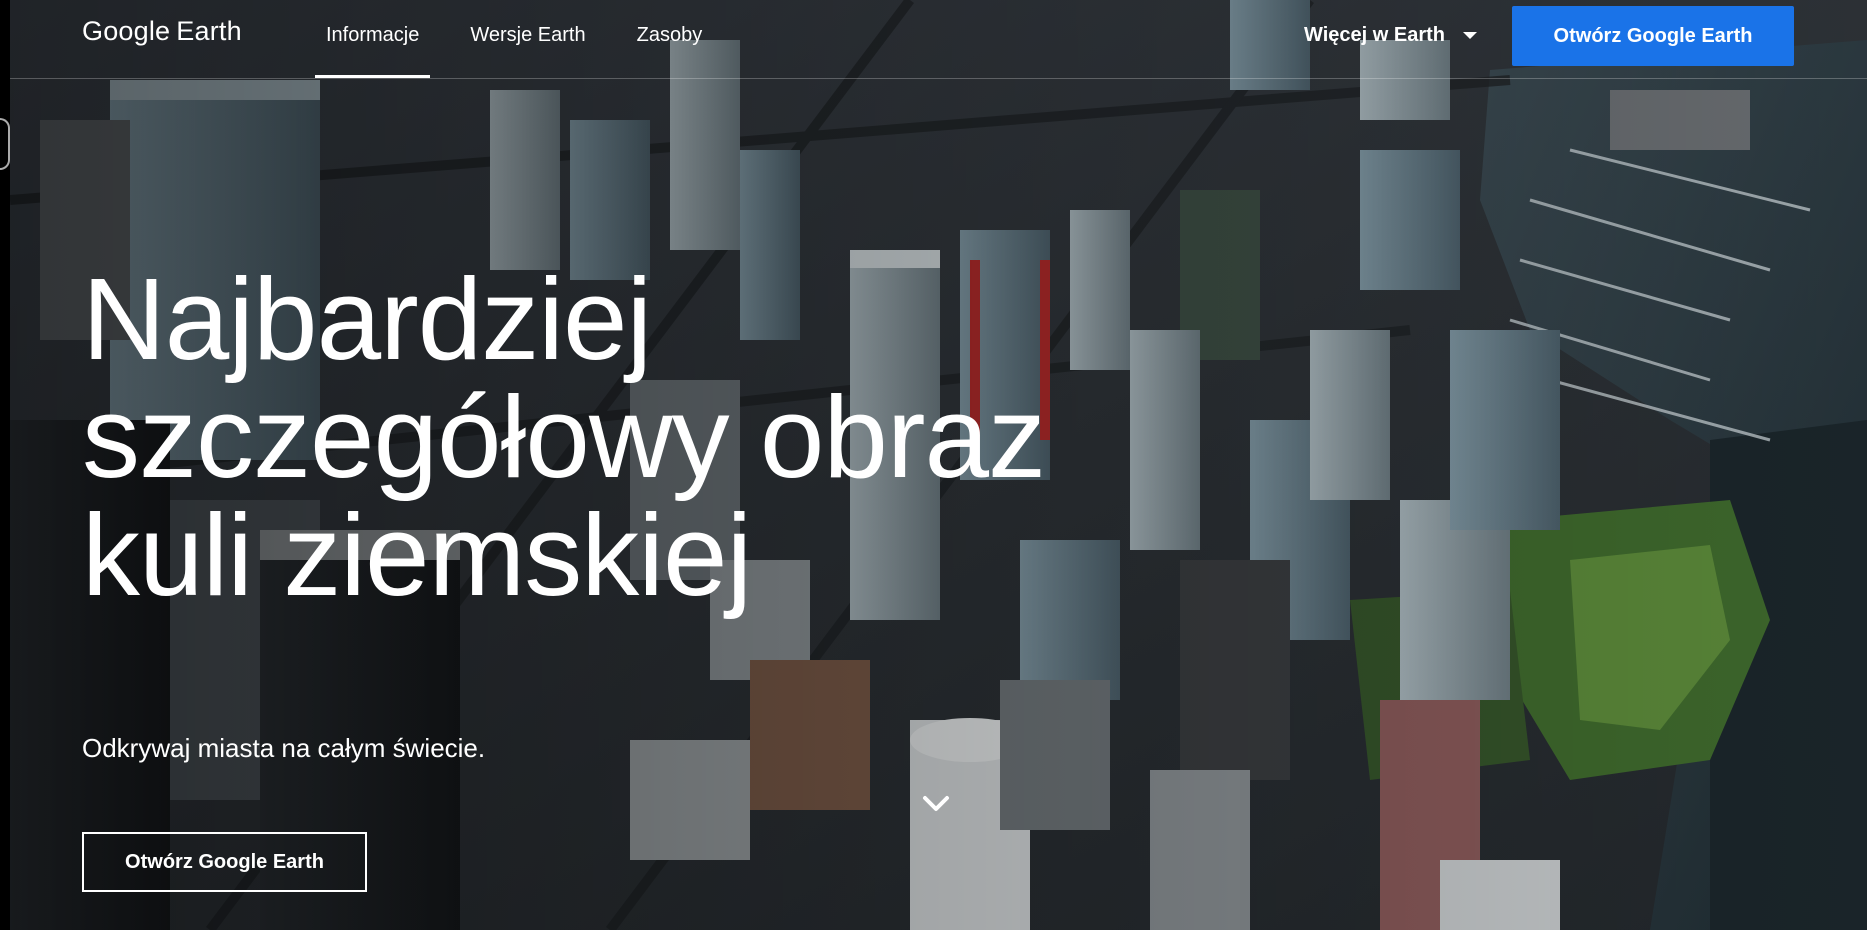 This screenshot has height=930, width=1867. Describe the element at coordinates (670, 39) in the screenshot. I see `nav-item-zasoby: Zasoby` at that location.